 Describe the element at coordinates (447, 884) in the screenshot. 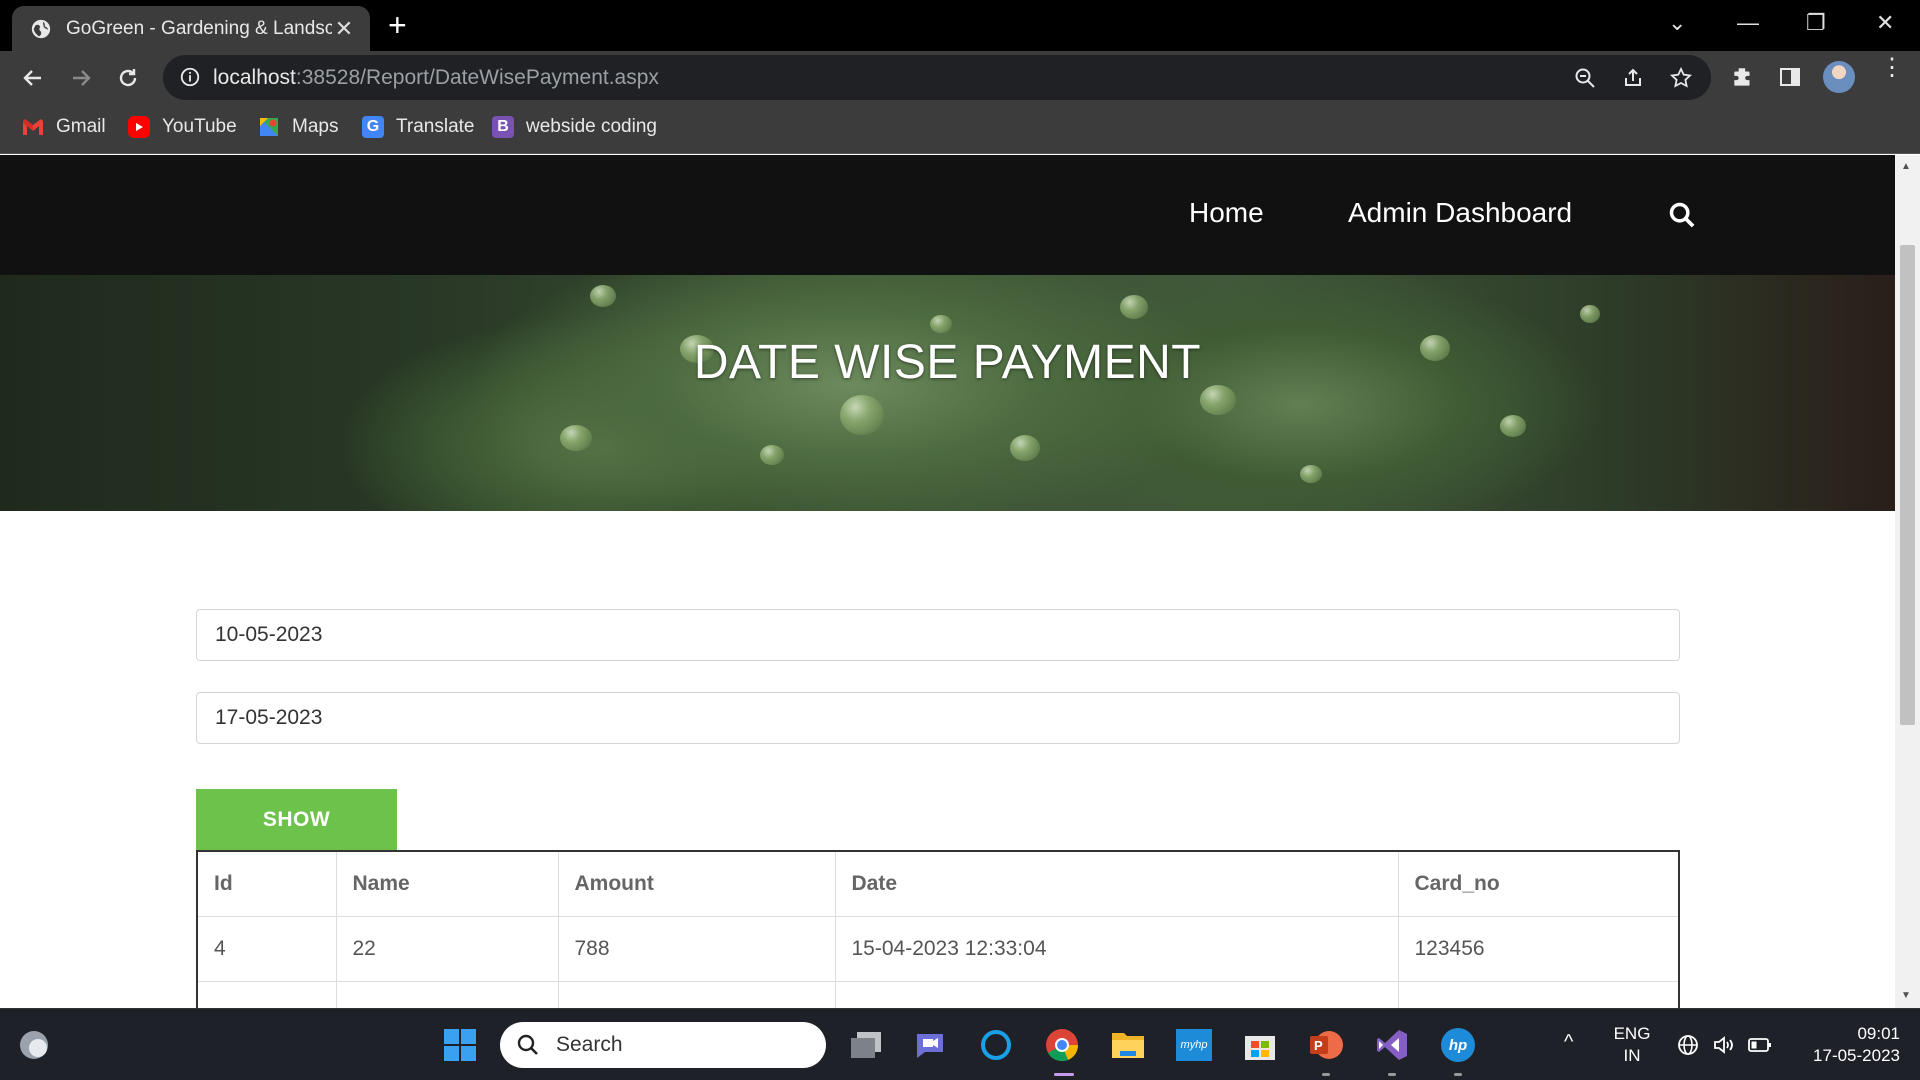

I see `column-header-name: Name` at that location.